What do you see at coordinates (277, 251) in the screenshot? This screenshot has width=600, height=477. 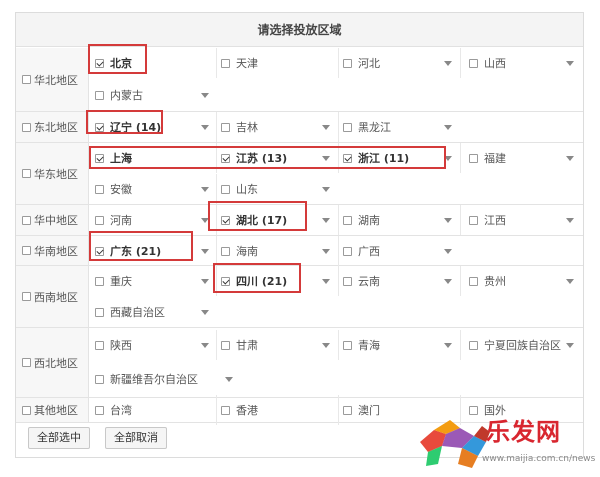 I see `province-hainan: 海南` at bounding box center [277, 251].